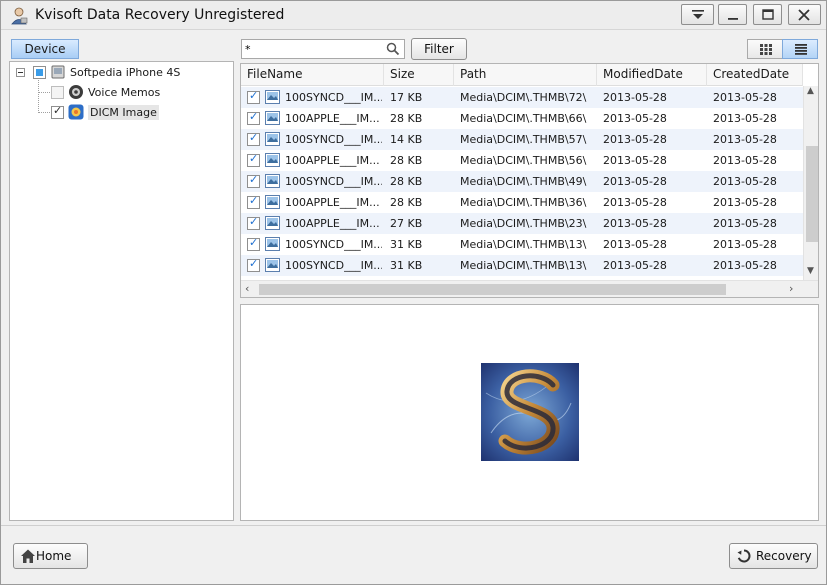  I want to click on dropdown-icon, so click(698, 14).